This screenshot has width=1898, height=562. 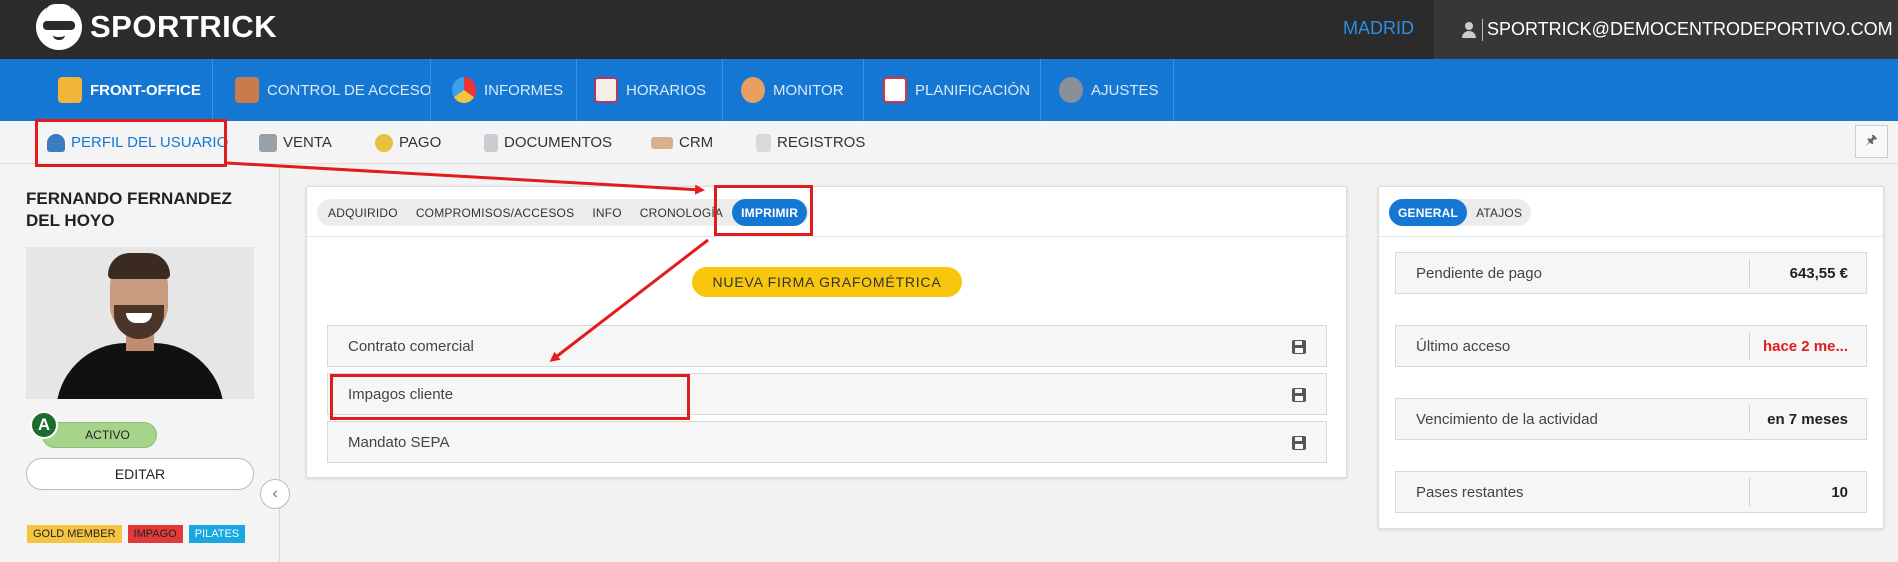 I want to click on chevron-left-icon: ‹, so click(x=275, y=493).